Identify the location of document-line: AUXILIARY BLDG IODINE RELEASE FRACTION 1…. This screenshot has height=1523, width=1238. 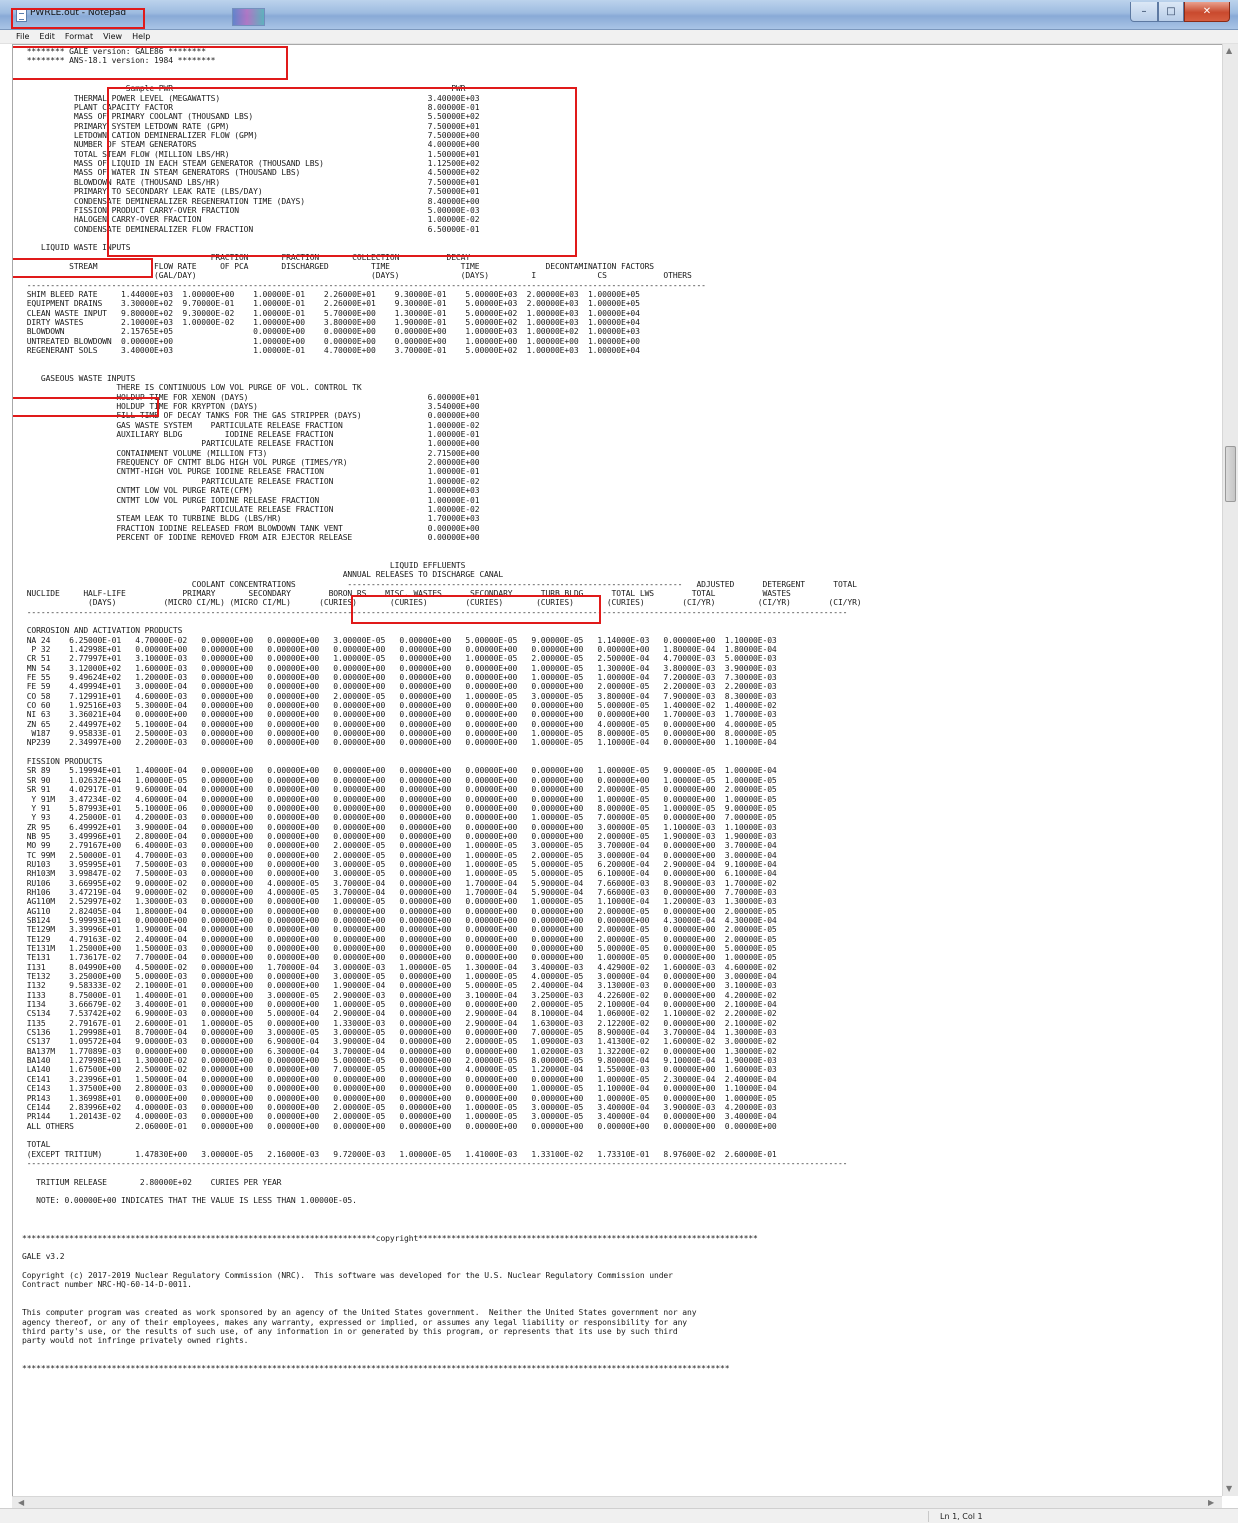
(251, 435).